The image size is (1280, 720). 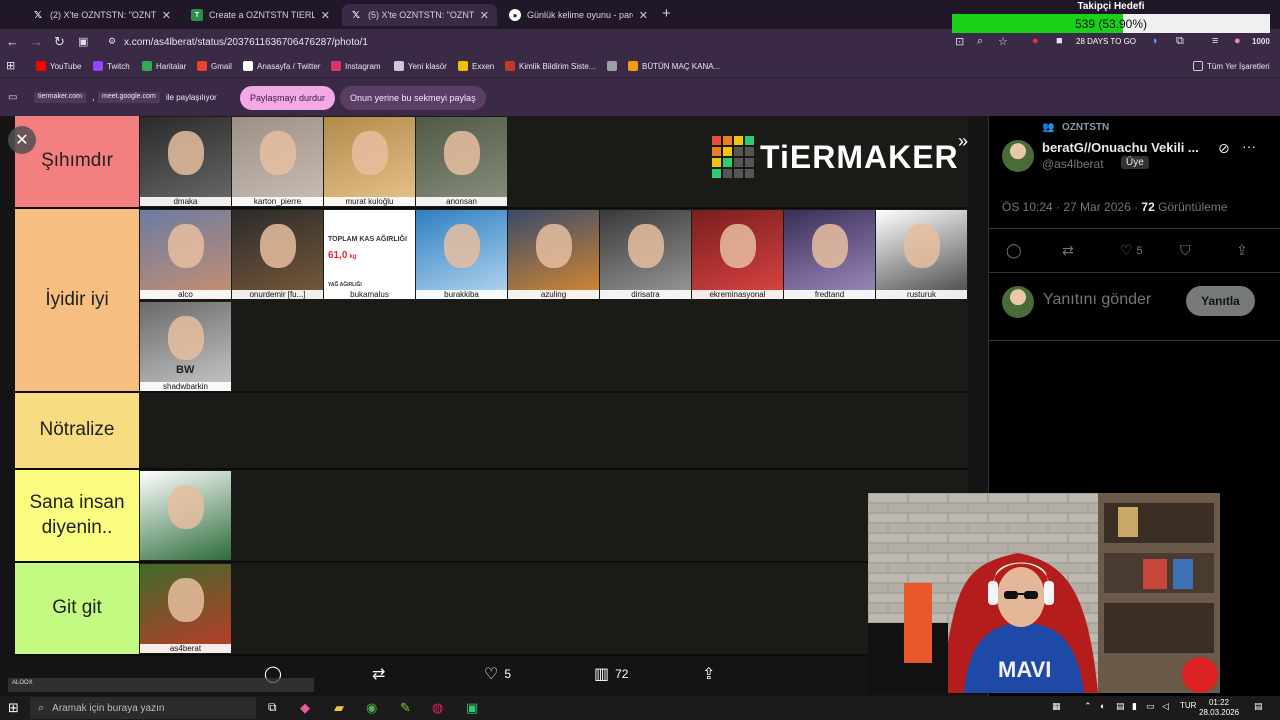 What do you see at coordinates (1249, 146) in the screenshot?
I see `more-options-icon: ···` at bounding box center [1249, 146].